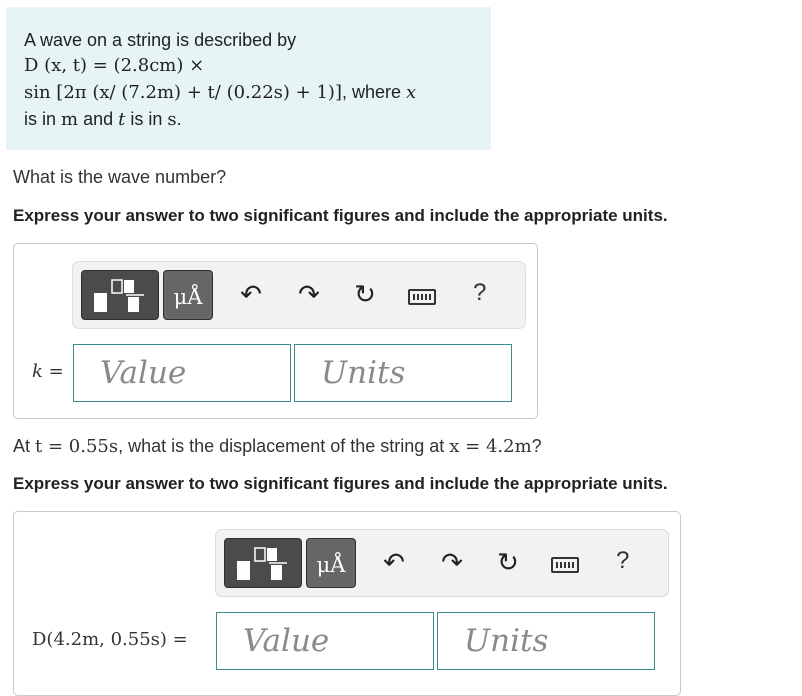  I want to click on part1-value-field, so click(182, 373).